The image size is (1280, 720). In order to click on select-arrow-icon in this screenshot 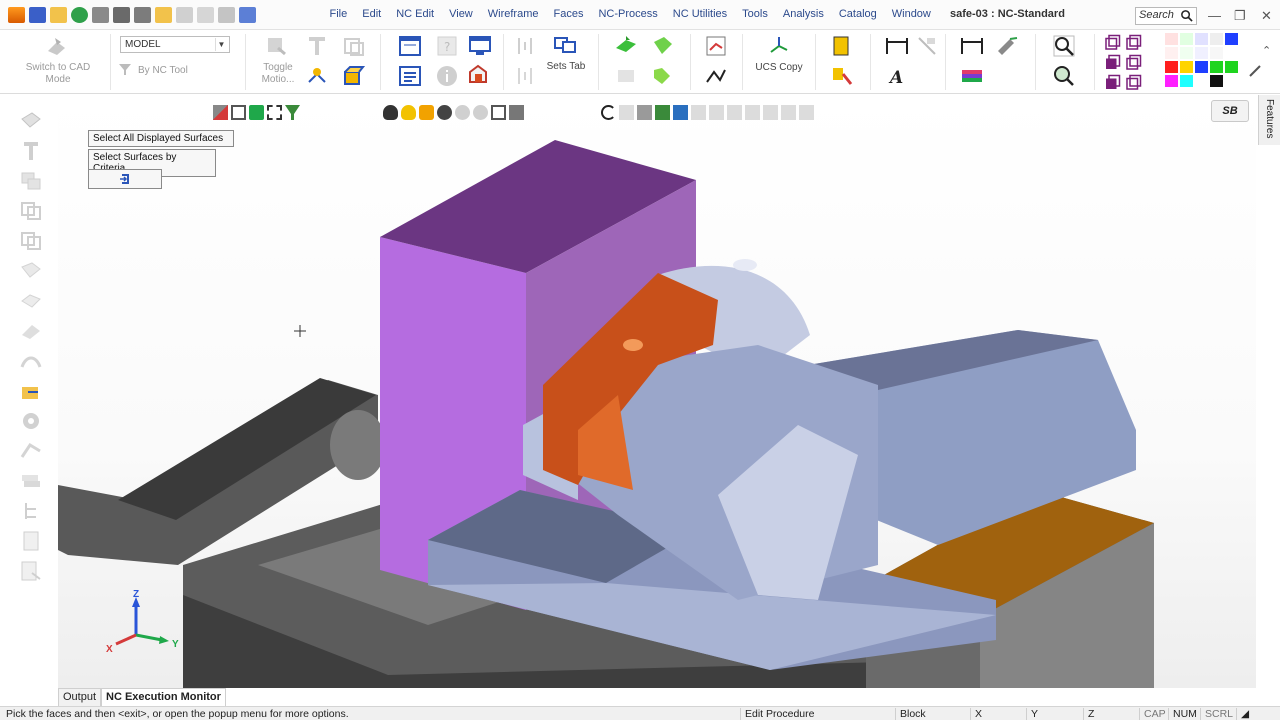, I will do `click(256, 112)`.